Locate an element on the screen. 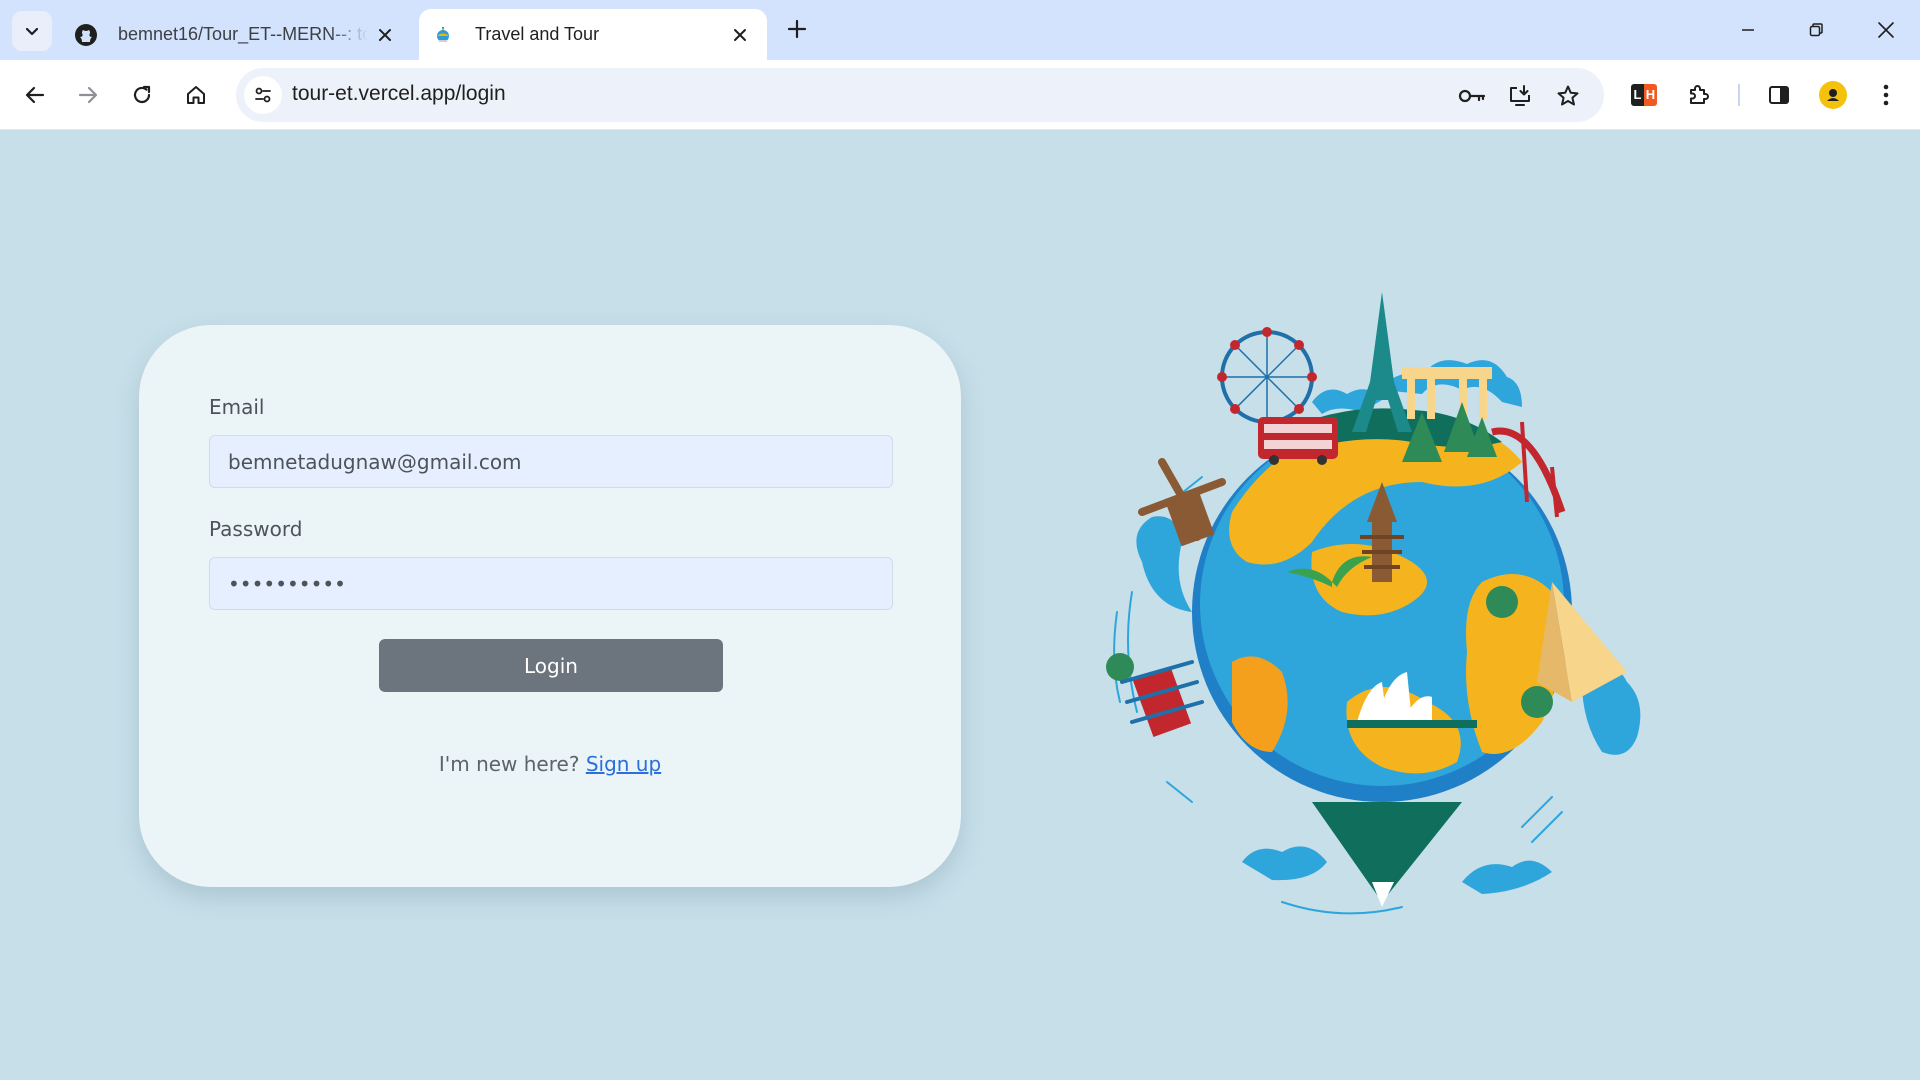  login-button: Login is located at coordinates (551, 665).